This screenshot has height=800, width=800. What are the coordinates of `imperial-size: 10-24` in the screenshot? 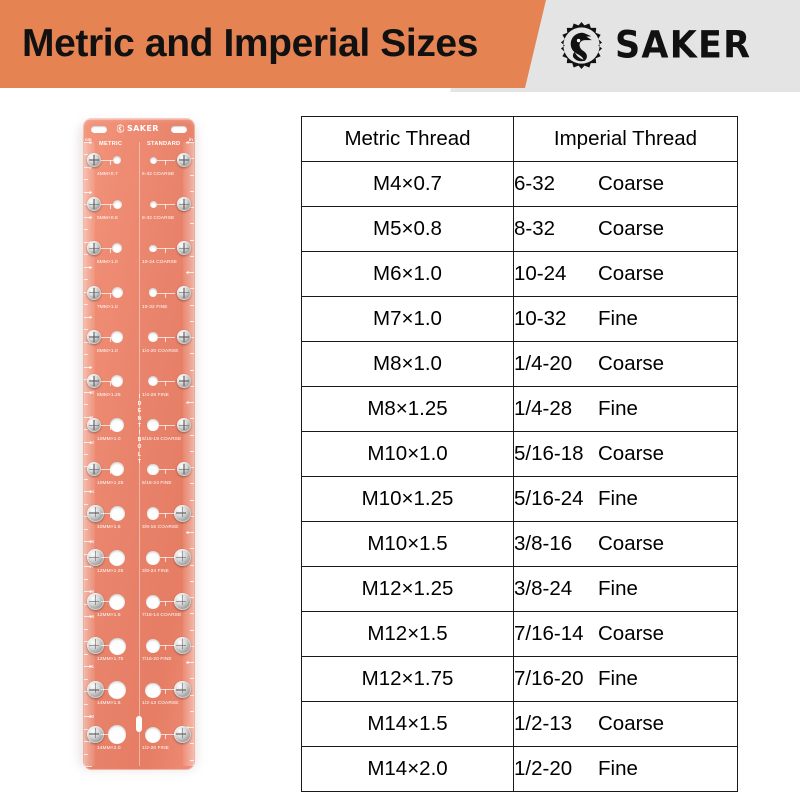 It's located at (540, 273).